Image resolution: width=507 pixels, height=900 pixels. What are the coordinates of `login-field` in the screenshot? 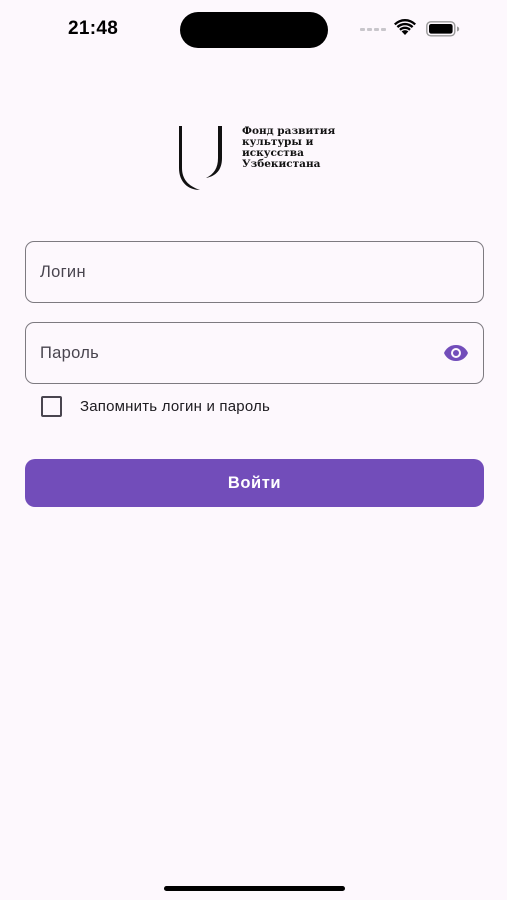 It's located at (254, 272).